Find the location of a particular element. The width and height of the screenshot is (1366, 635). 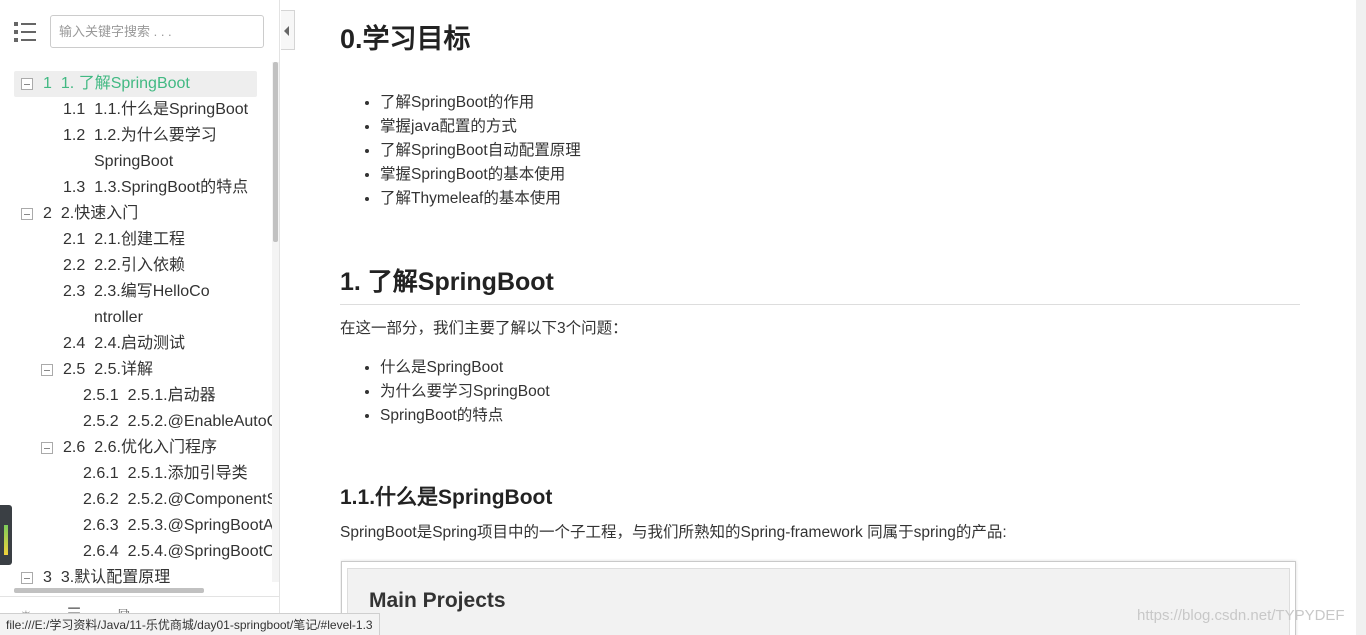

toc-item-number: 2.5.1 is located at coordinates (101, 395).